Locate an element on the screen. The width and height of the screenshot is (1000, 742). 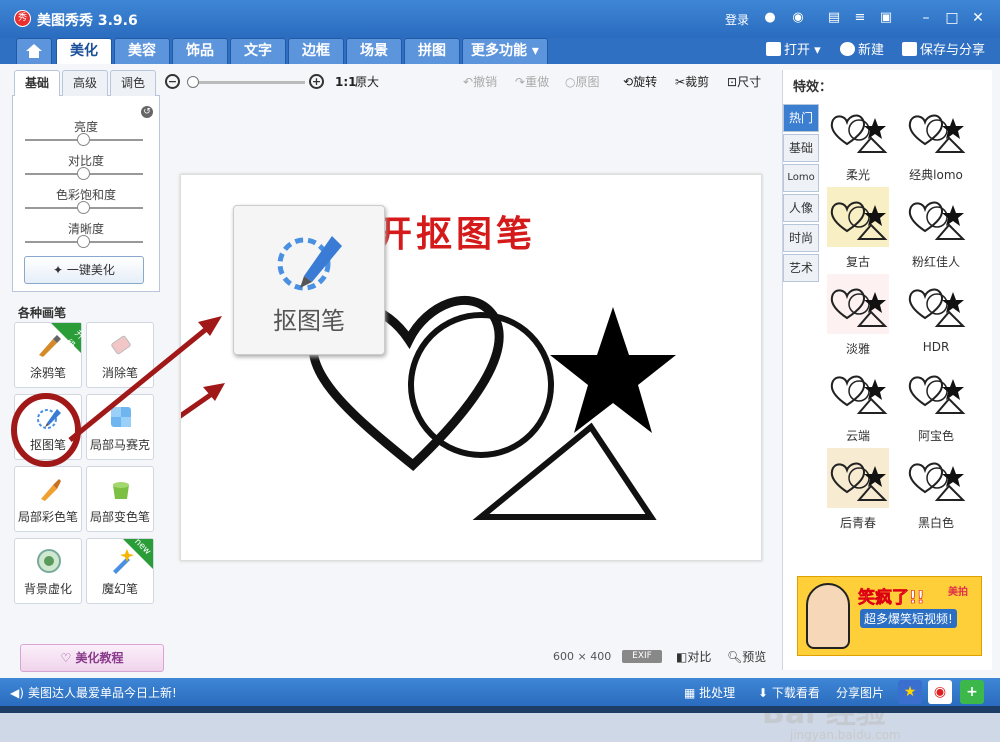
menu-icon: ≡ is located at coordinates (860, 18).